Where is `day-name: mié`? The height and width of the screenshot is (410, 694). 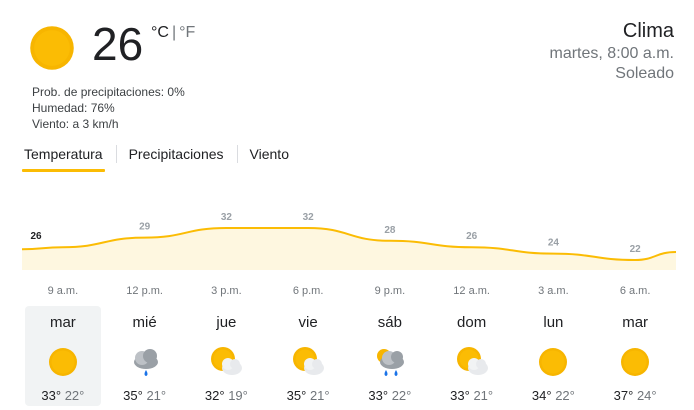
day-name: mié is located at coordinates (144, 322).